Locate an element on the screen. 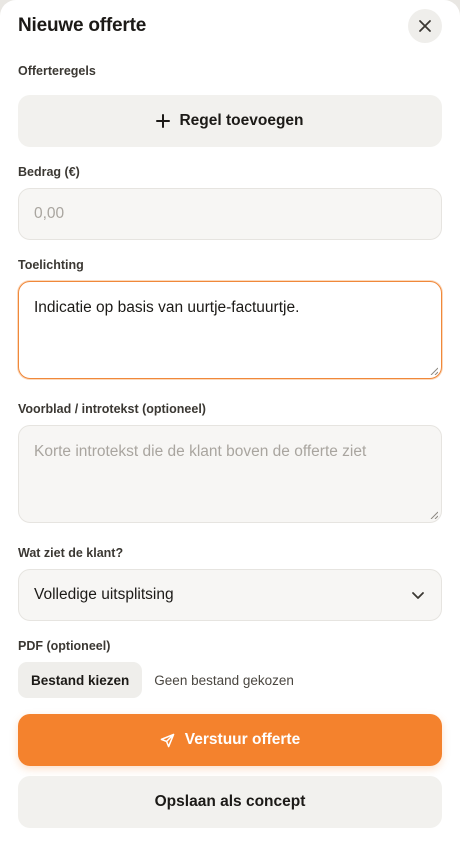 The height and width of the screenshot is (849, 460). quote-lines-label: Offerteregels is located at coordinates (57, 71).